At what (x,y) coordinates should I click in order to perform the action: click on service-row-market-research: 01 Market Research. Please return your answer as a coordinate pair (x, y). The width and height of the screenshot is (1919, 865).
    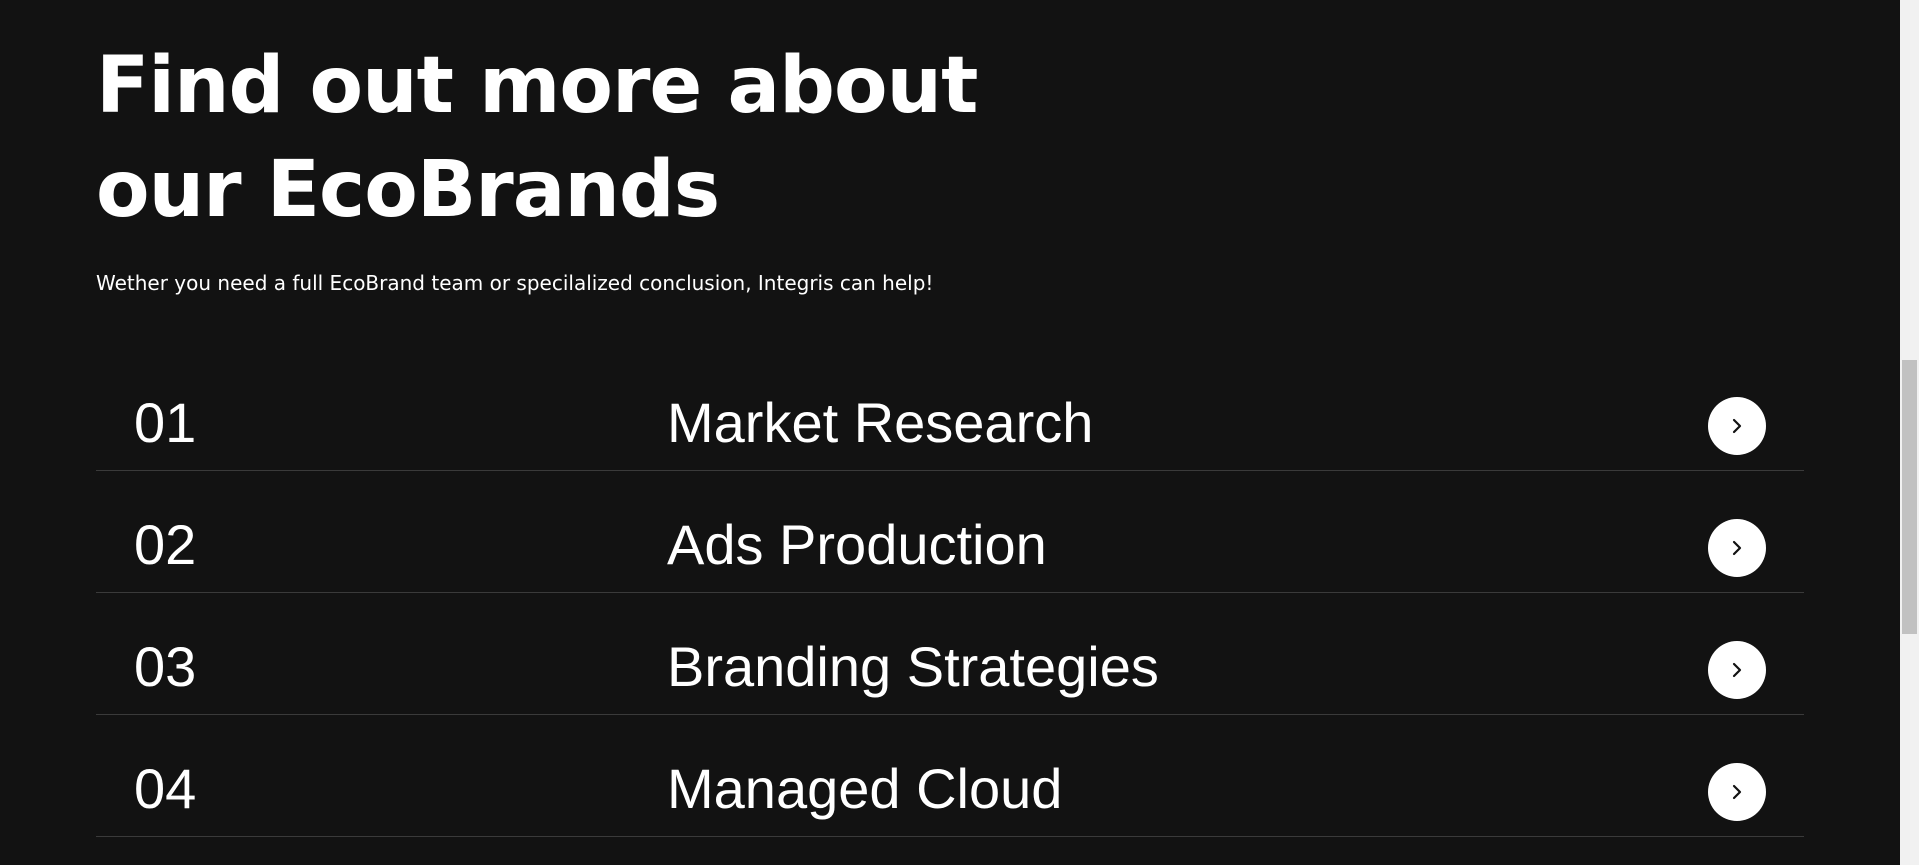
    Looking at the image, I should click on (950, 410).